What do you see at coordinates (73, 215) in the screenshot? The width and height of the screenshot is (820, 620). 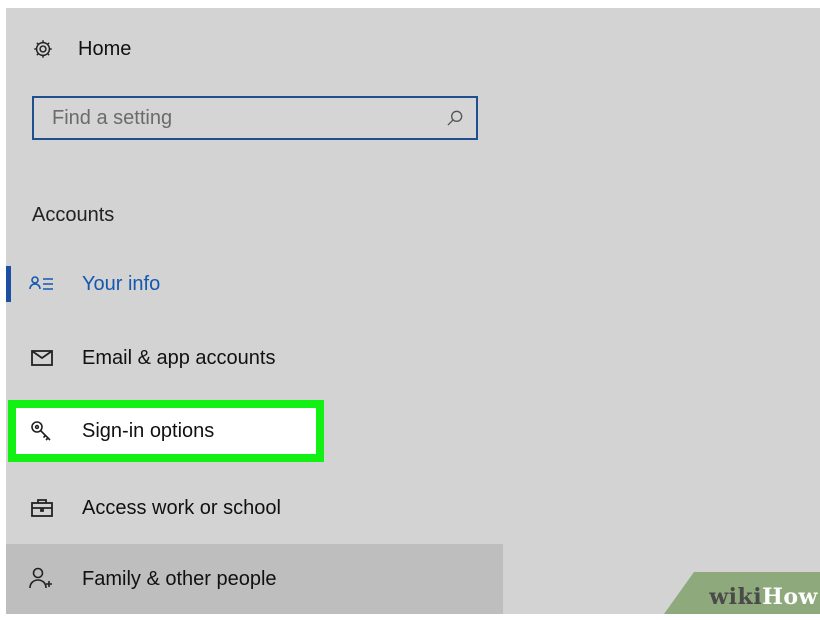 I see `section-title: Accounts` at bounding box center [73, 215].